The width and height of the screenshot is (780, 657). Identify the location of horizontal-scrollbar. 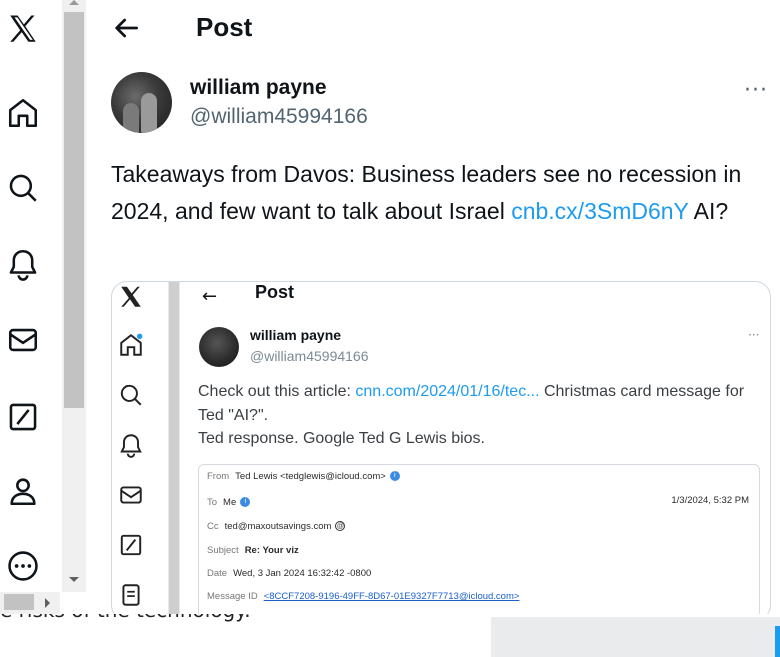
(30, 603).